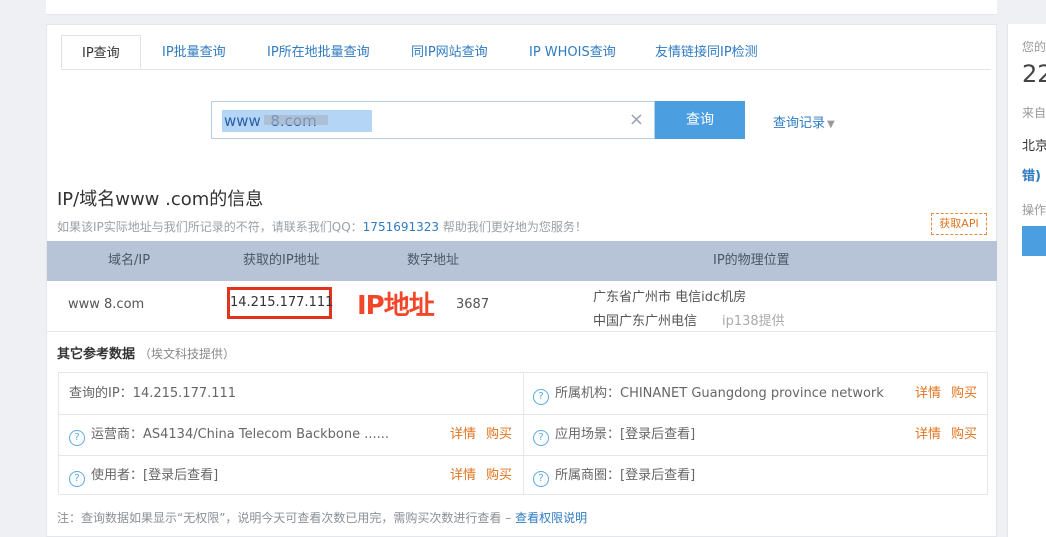  I want to click on ref-row: ? 使用者：[登录后查看] 详情 购买 ? 所属商圈：[登录后查看], so click(523, 475).